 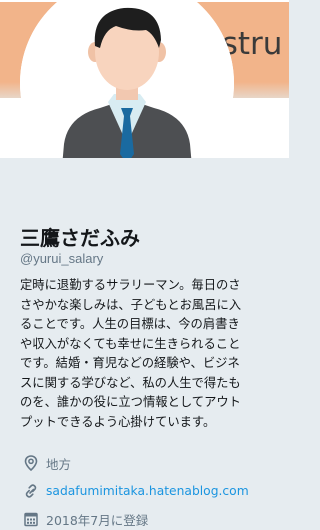 What do you see at coordinates (31, 463) in the screenshot?
I see `location-pin-icon` at bounding box center [31, 463].